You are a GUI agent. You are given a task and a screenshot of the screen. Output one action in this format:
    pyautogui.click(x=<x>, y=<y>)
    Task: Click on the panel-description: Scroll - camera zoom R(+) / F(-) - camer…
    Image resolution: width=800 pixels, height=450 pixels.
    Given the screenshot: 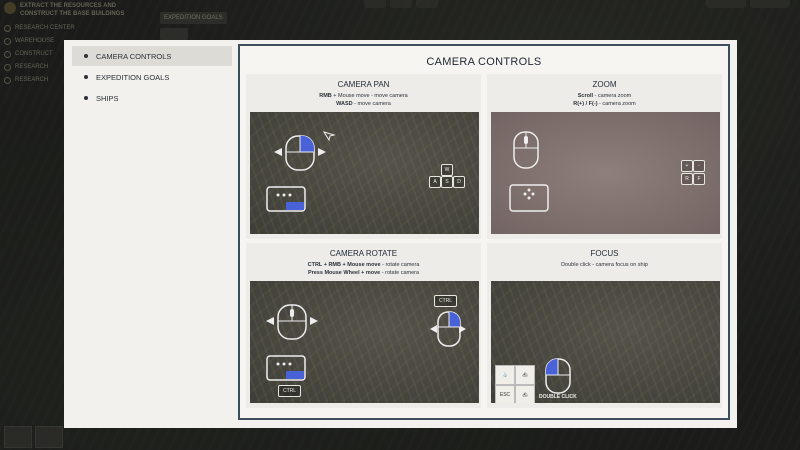 What is the action you would take?
    pyautogui.click(x=604, y=100)
    